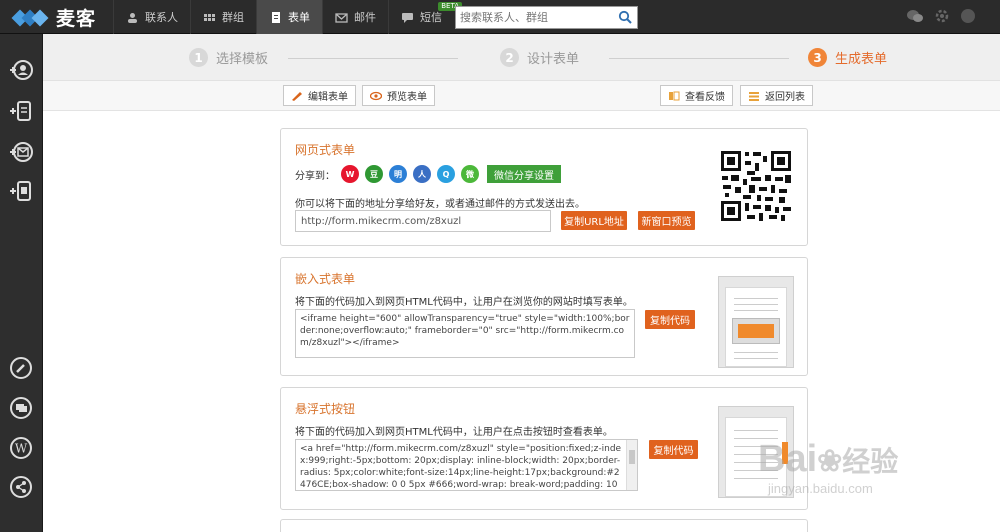 The image size is (1000, 532). What do you see at coordinates (666, 220) in the screenshot?
I see `open-new-window-button: 新窗口预览` at bounding box center [666, 220].